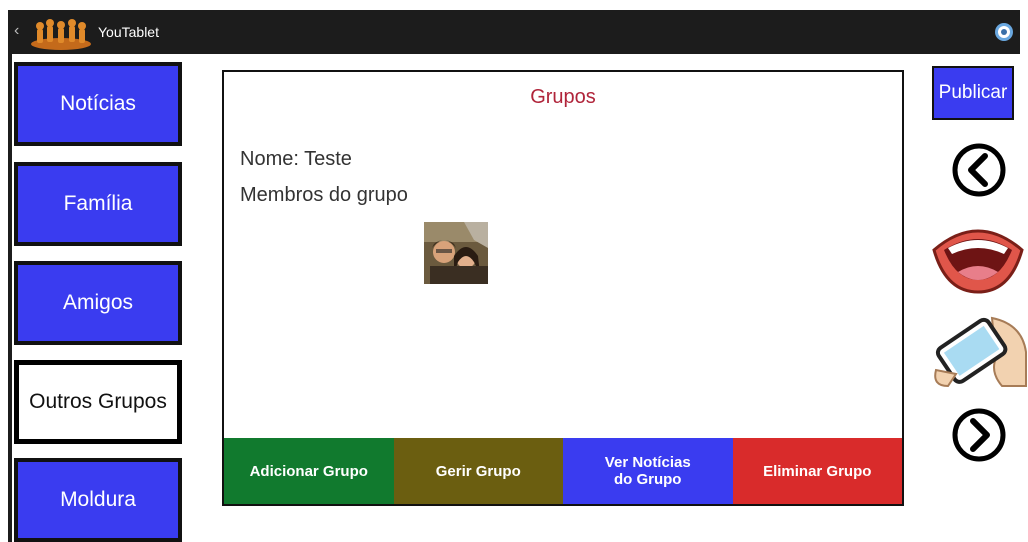 The height and width of the screenshot is (542, 1028). I want to click on manage-group-button: Gerir Grupo, so click(478, 471).